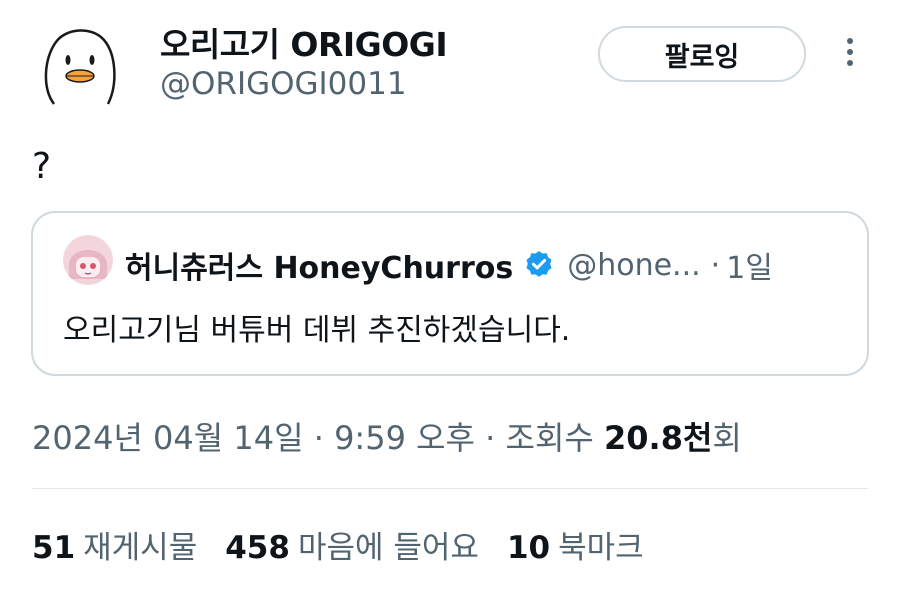 Image resolution: width=900 pixels, height=591 pixels. Describe the element at coordinates (549, 438) in the screenshot. I see `views-label: 조회수` at that location.